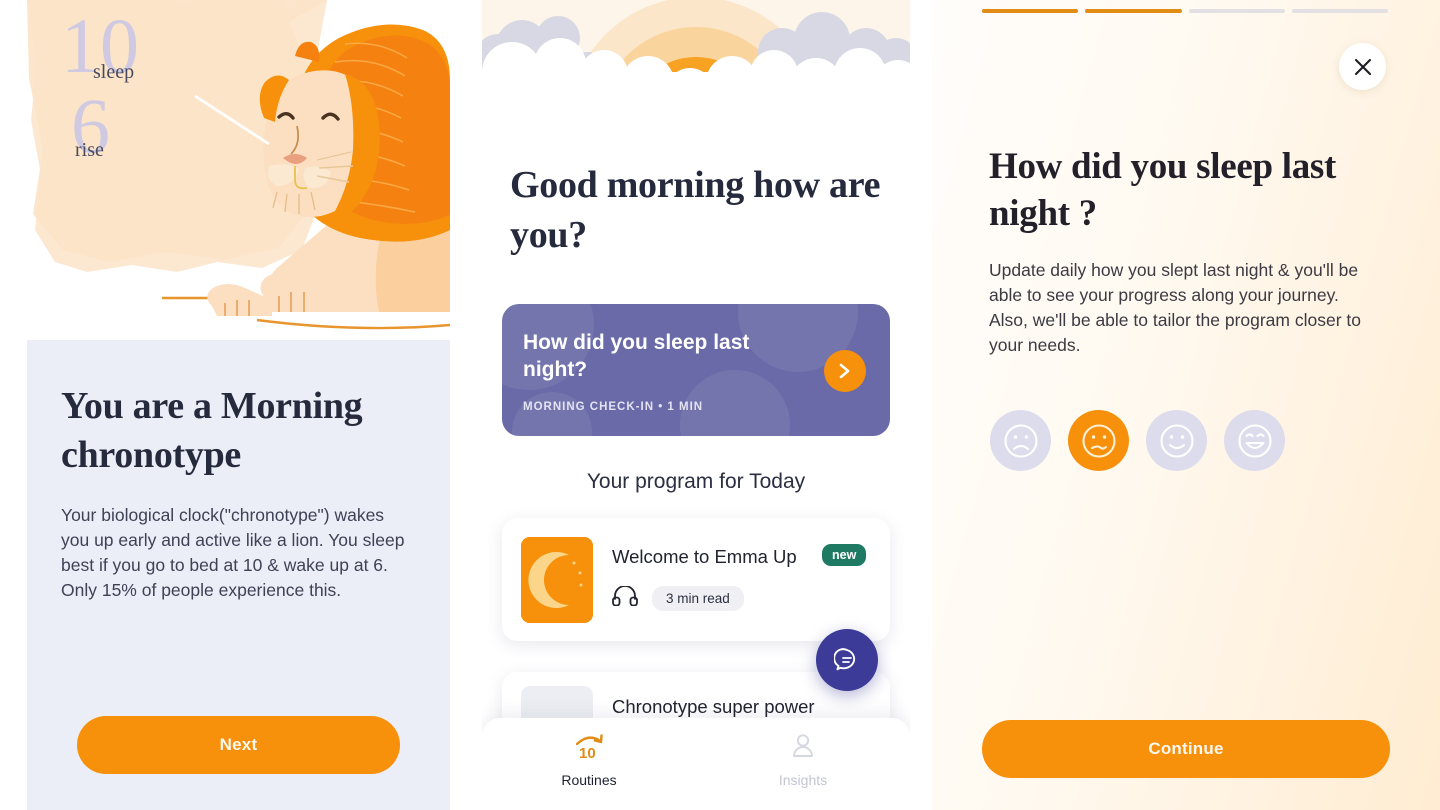 This screenshot has height=810, width=1440. I want to click on card-title: Welcome to Emma Up, so click(704, 556).